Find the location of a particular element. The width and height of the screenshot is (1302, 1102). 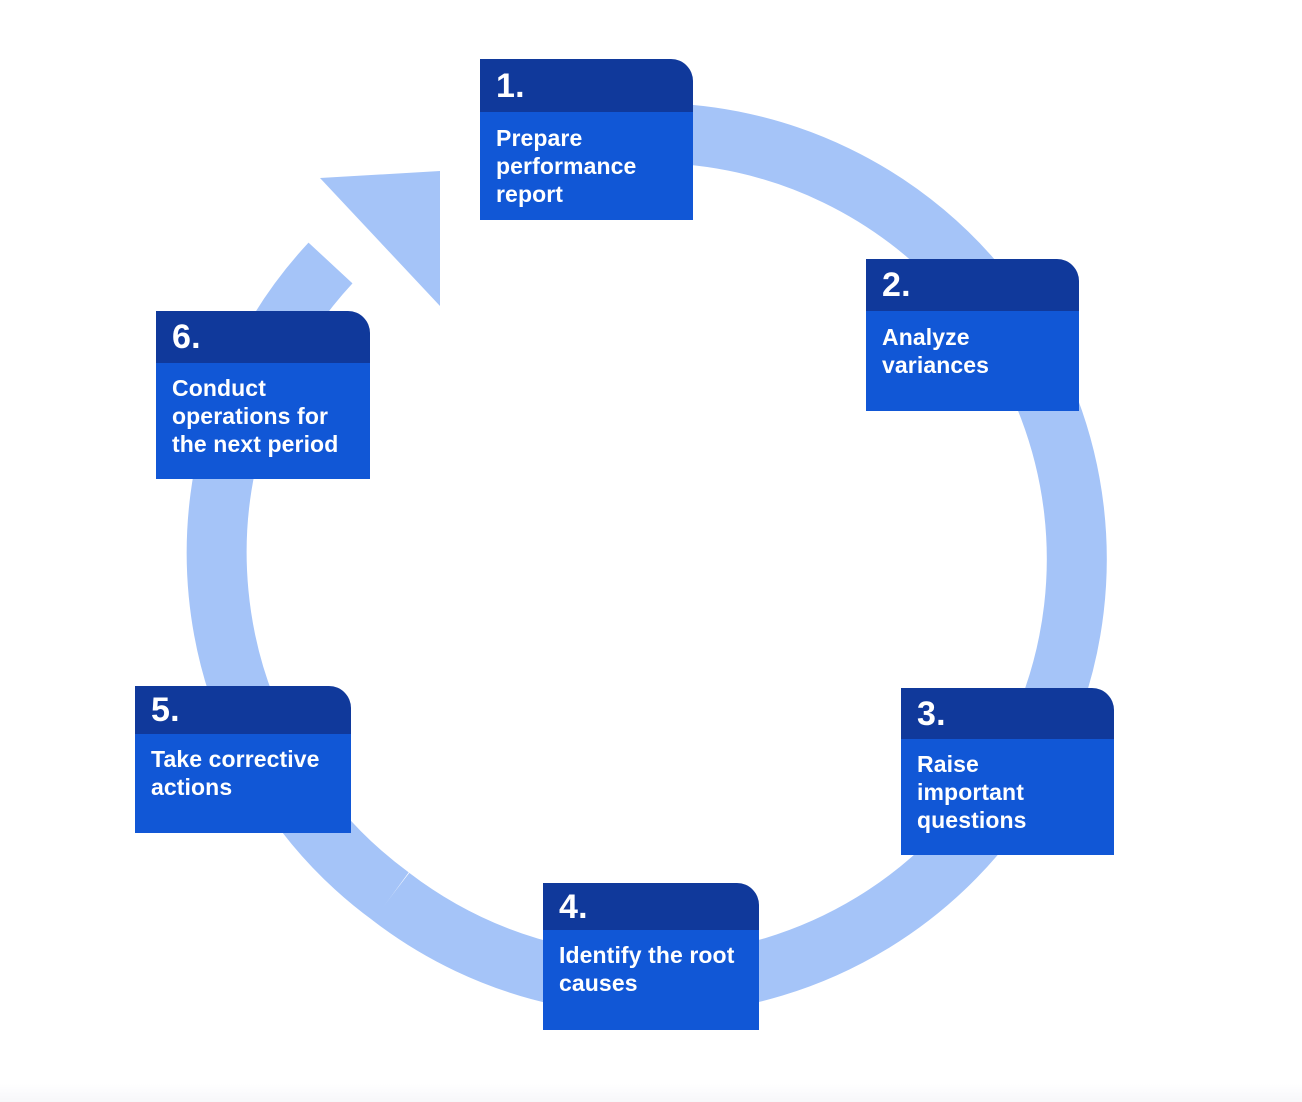

step-card-3: 3. Raise important questions is located at coordinates (1007, 771).